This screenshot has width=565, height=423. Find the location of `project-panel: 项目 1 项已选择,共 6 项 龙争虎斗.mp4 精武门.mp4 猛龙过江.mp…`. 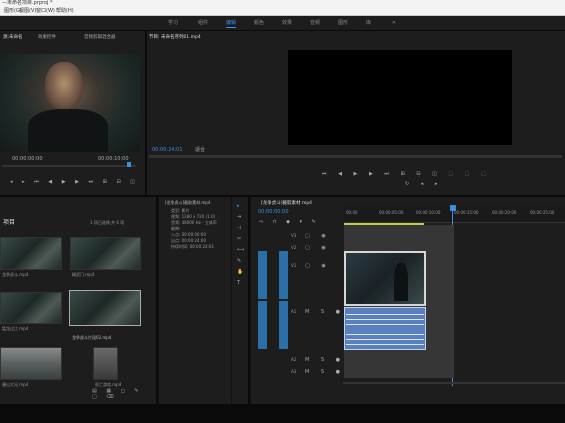

project-panel: 项目 1 项已选择,共 6 项 龙争虎斗.mp4 精武门.mp4 猛龙过江.mp… is located at coordinates (78, 300).